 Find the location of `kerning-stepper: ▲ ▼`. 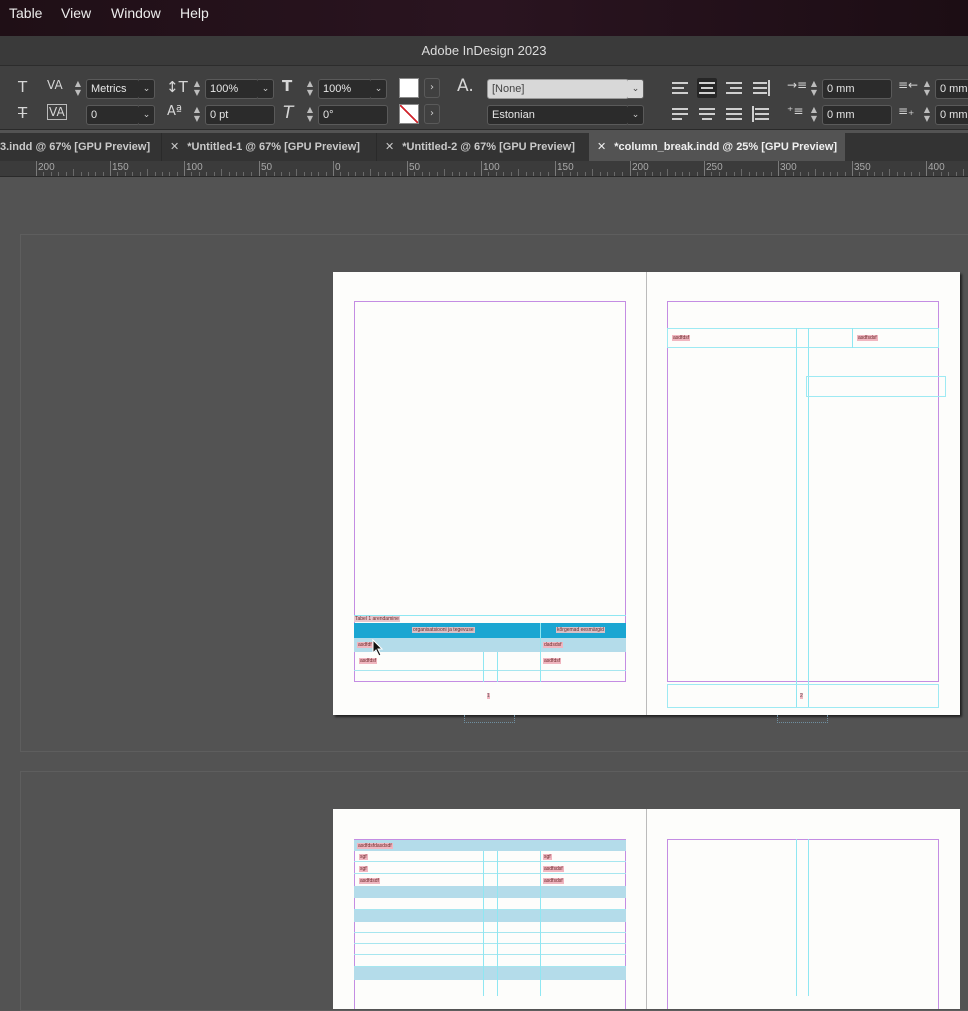

kerning-stepper: ▲ ▼ is located at coordinates (78, 89).